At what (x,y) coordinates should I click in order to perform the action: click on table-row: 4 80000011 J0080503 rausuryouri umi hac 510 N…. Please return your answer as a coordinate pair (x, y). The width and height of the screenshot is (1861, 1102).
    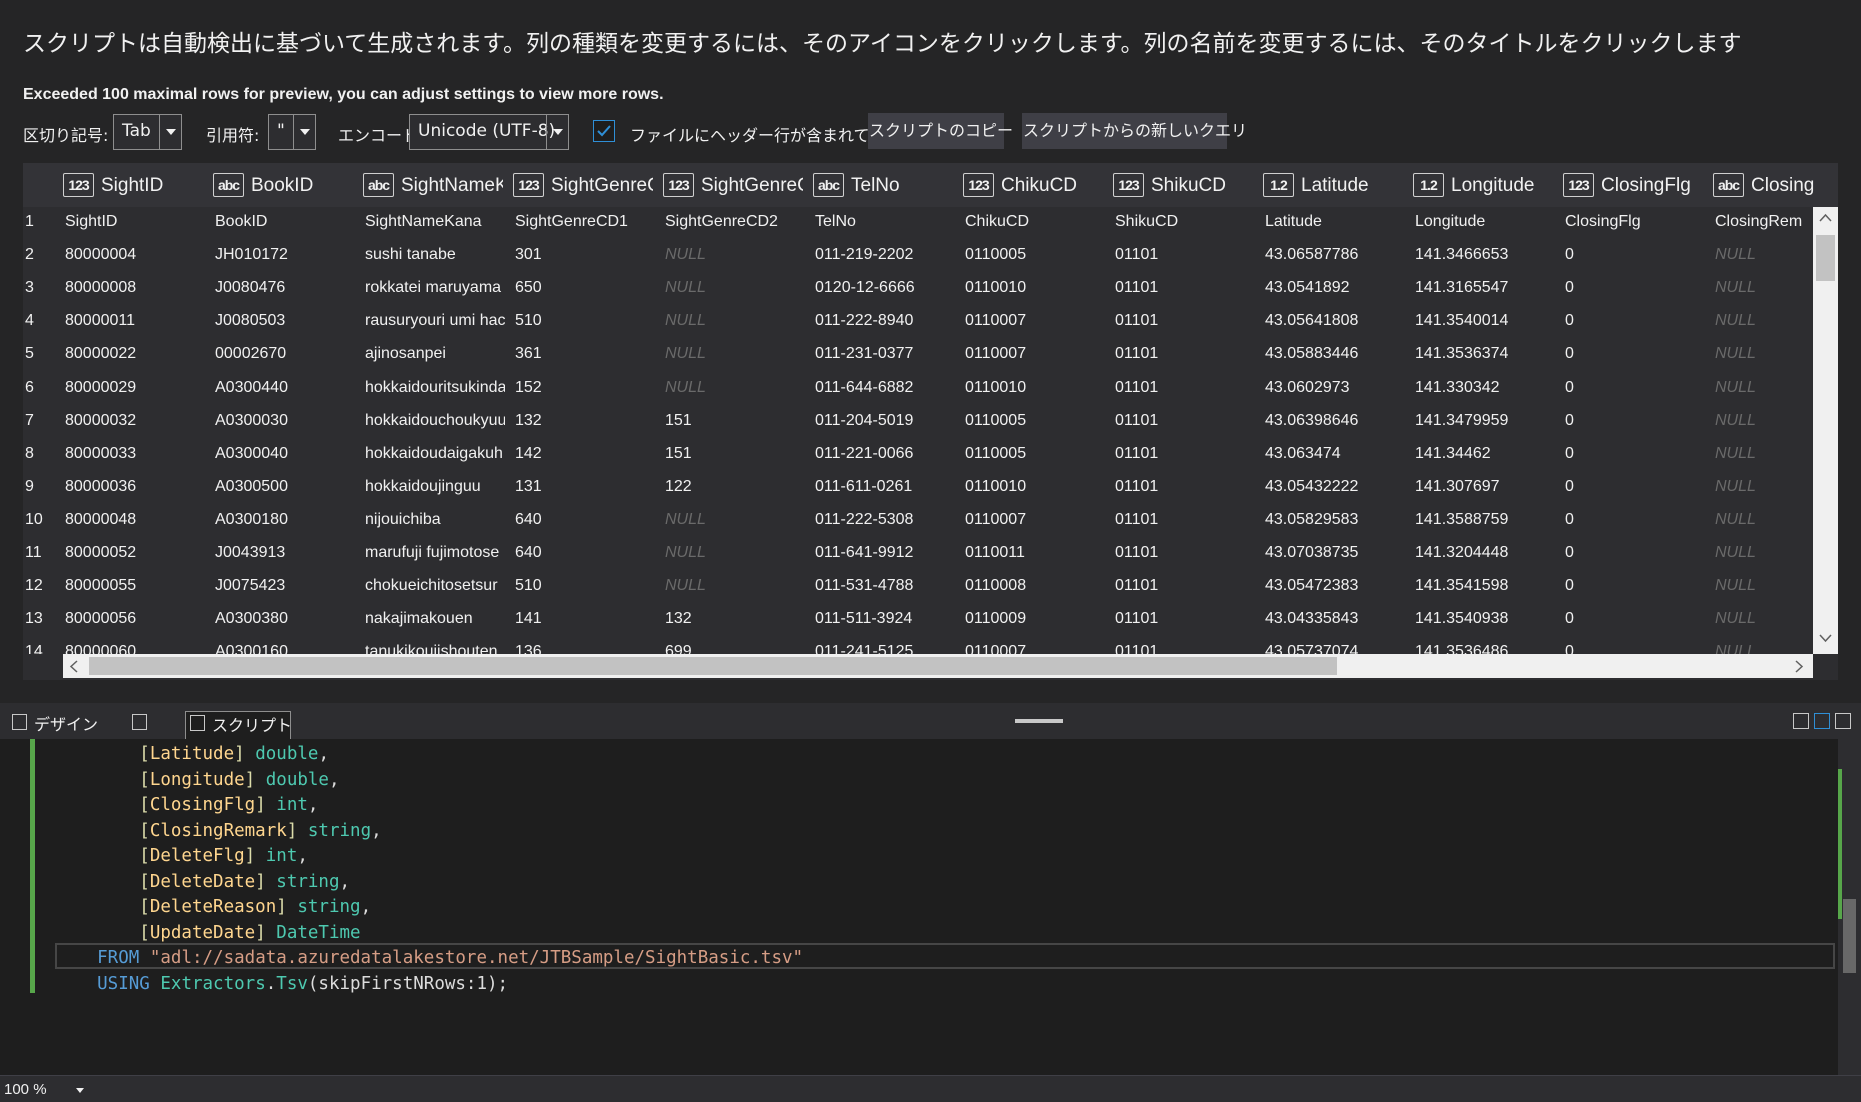
    Looking at the image, I should click on (918, 322).